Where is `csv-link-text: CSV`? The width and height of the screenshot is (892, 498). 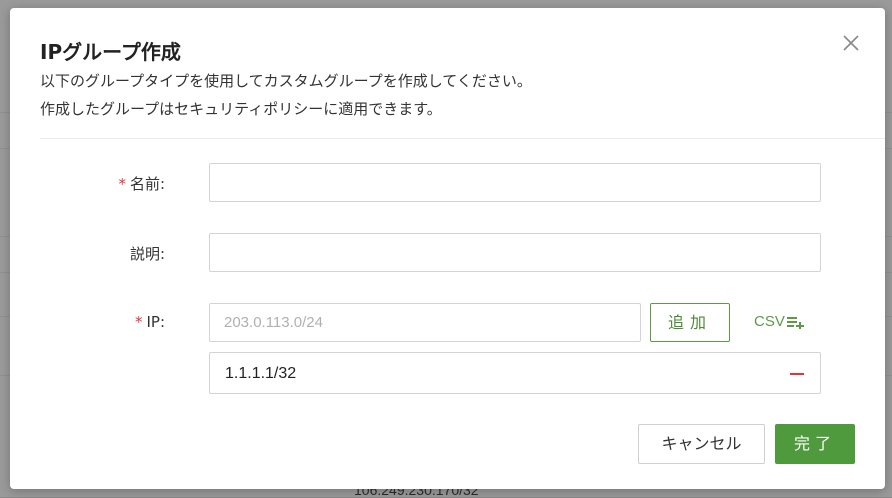 csv-link-text: CSV is located at coordinates (769, 321).